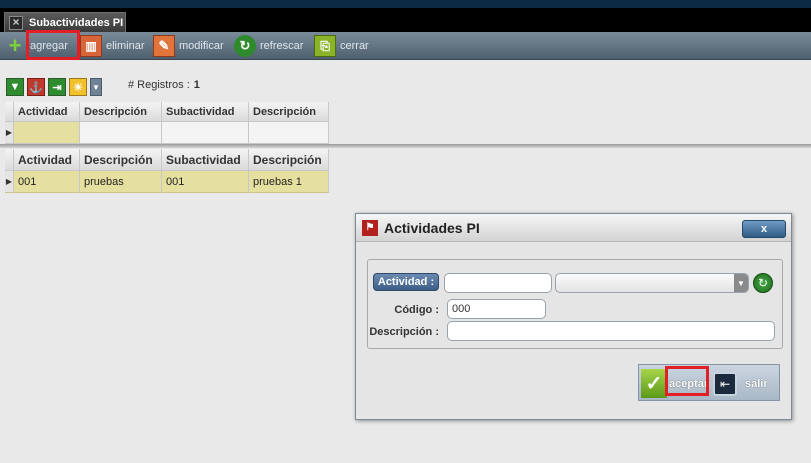  What do you see at coordinates (652, 283) in the screenshot?
I see `actividad-select: ▼` at bounding box center [652, 283].